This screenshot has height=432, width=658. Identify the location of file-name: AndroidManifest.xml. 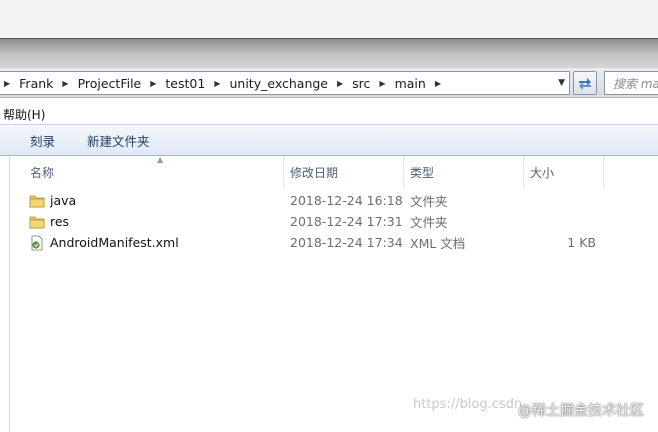
(114, 242).